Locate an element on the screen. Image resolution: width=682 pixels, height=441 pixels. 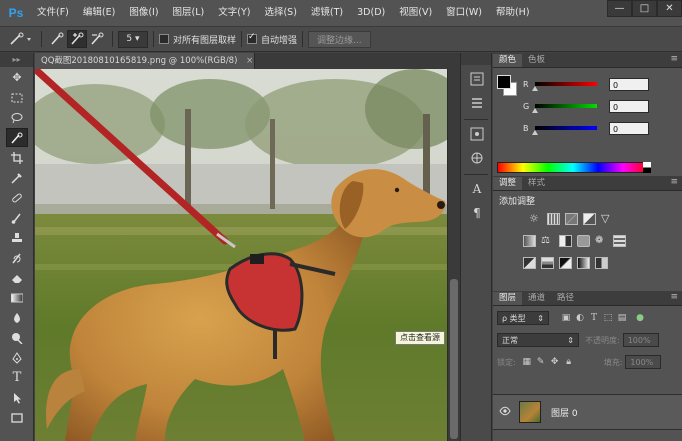
navigator-panel-icon is located at coordinates (477, 158).